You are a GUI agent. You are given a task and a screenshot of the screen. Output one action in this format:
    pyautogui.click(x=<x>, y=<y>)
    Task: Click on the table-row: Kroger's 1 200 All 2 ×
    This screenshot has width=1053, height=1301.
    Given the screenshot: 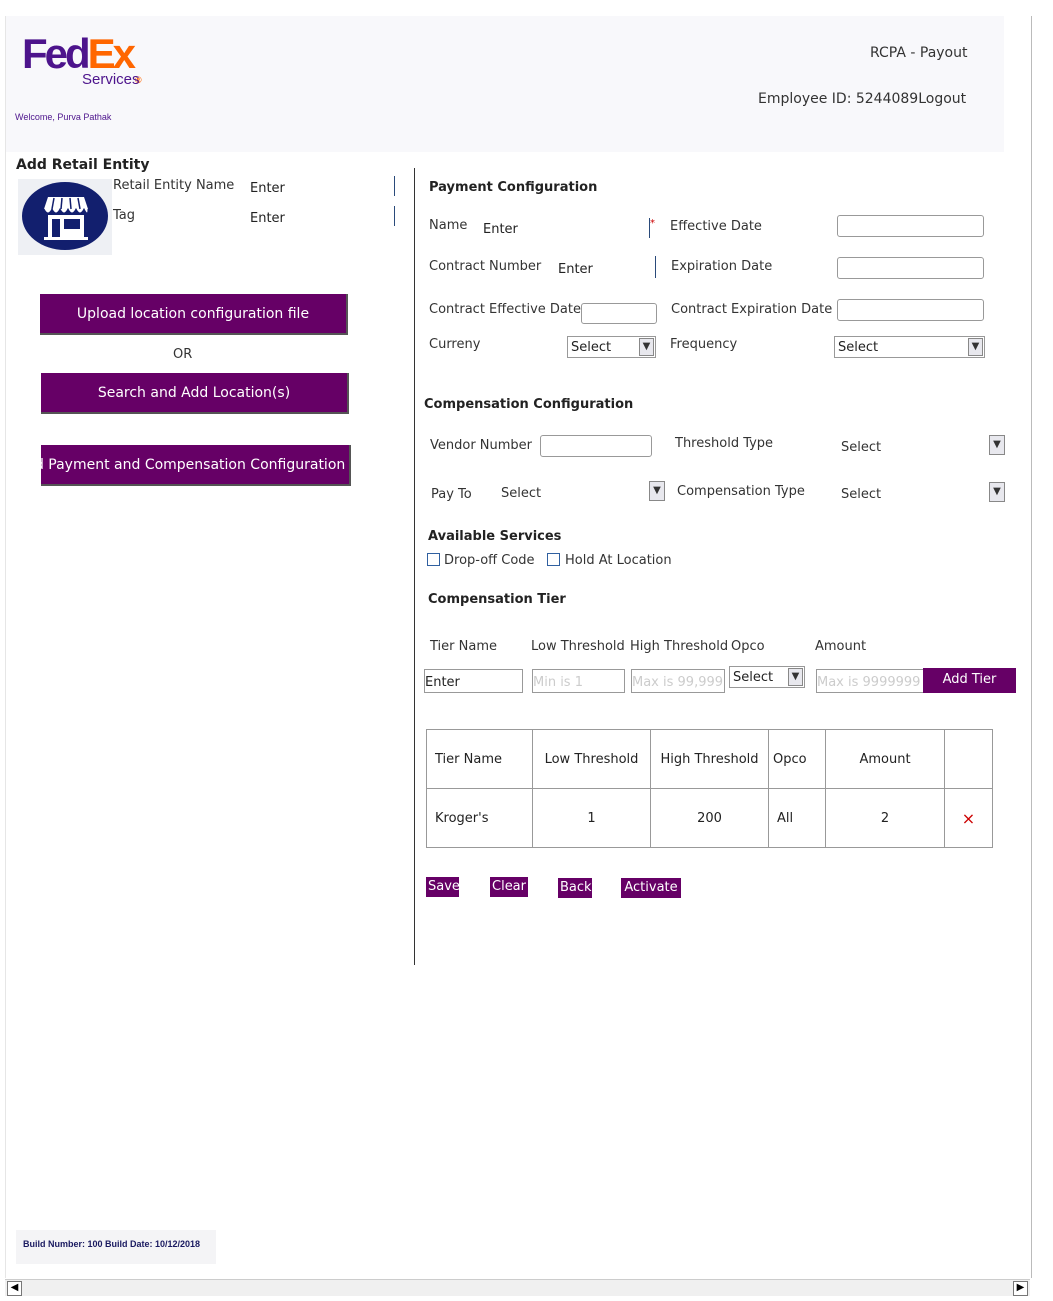 What is the action you would take?
    pyautogui.click(x=709, y=818)
    